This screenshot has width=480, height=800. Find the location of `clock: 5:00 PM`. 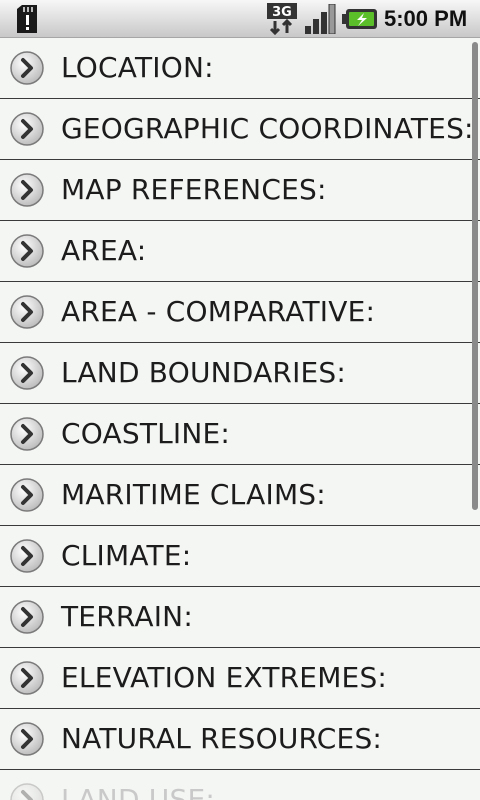

clock: 5:00 PM is located at coordinates (426, 18).